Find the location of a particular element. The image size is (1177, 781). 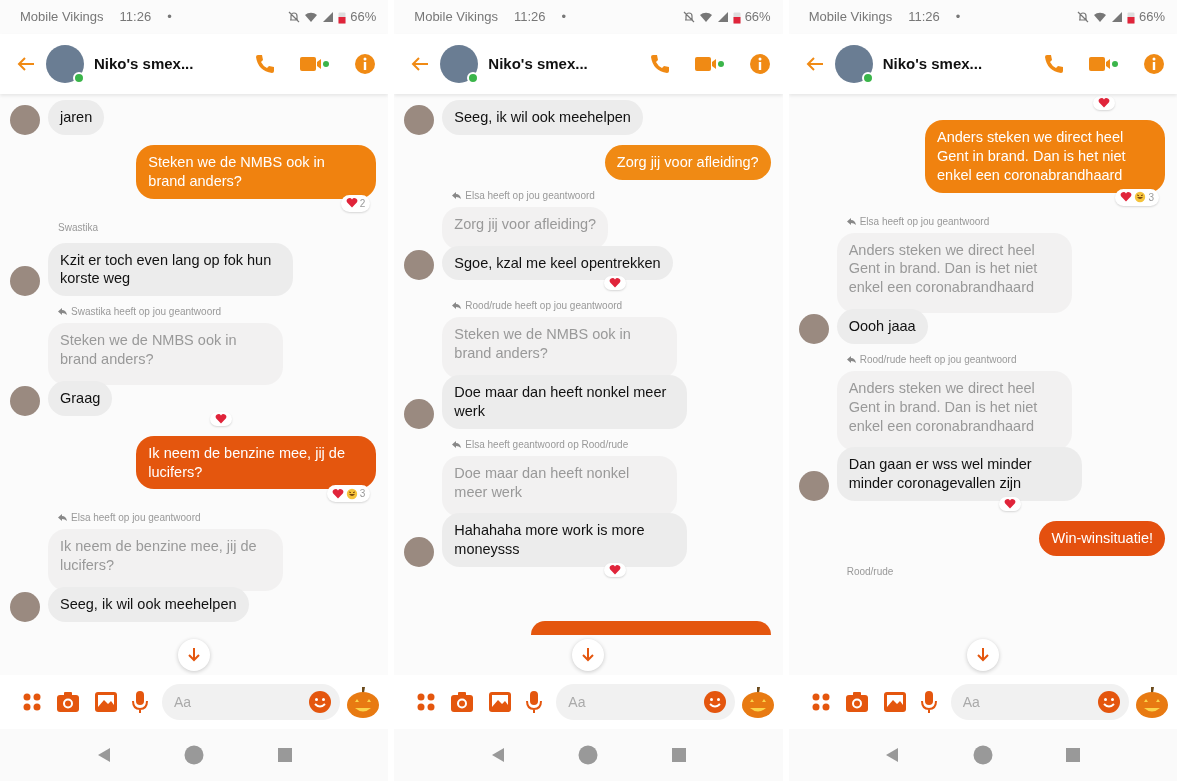

received-message: Graag is located at coordinates (80, 398).